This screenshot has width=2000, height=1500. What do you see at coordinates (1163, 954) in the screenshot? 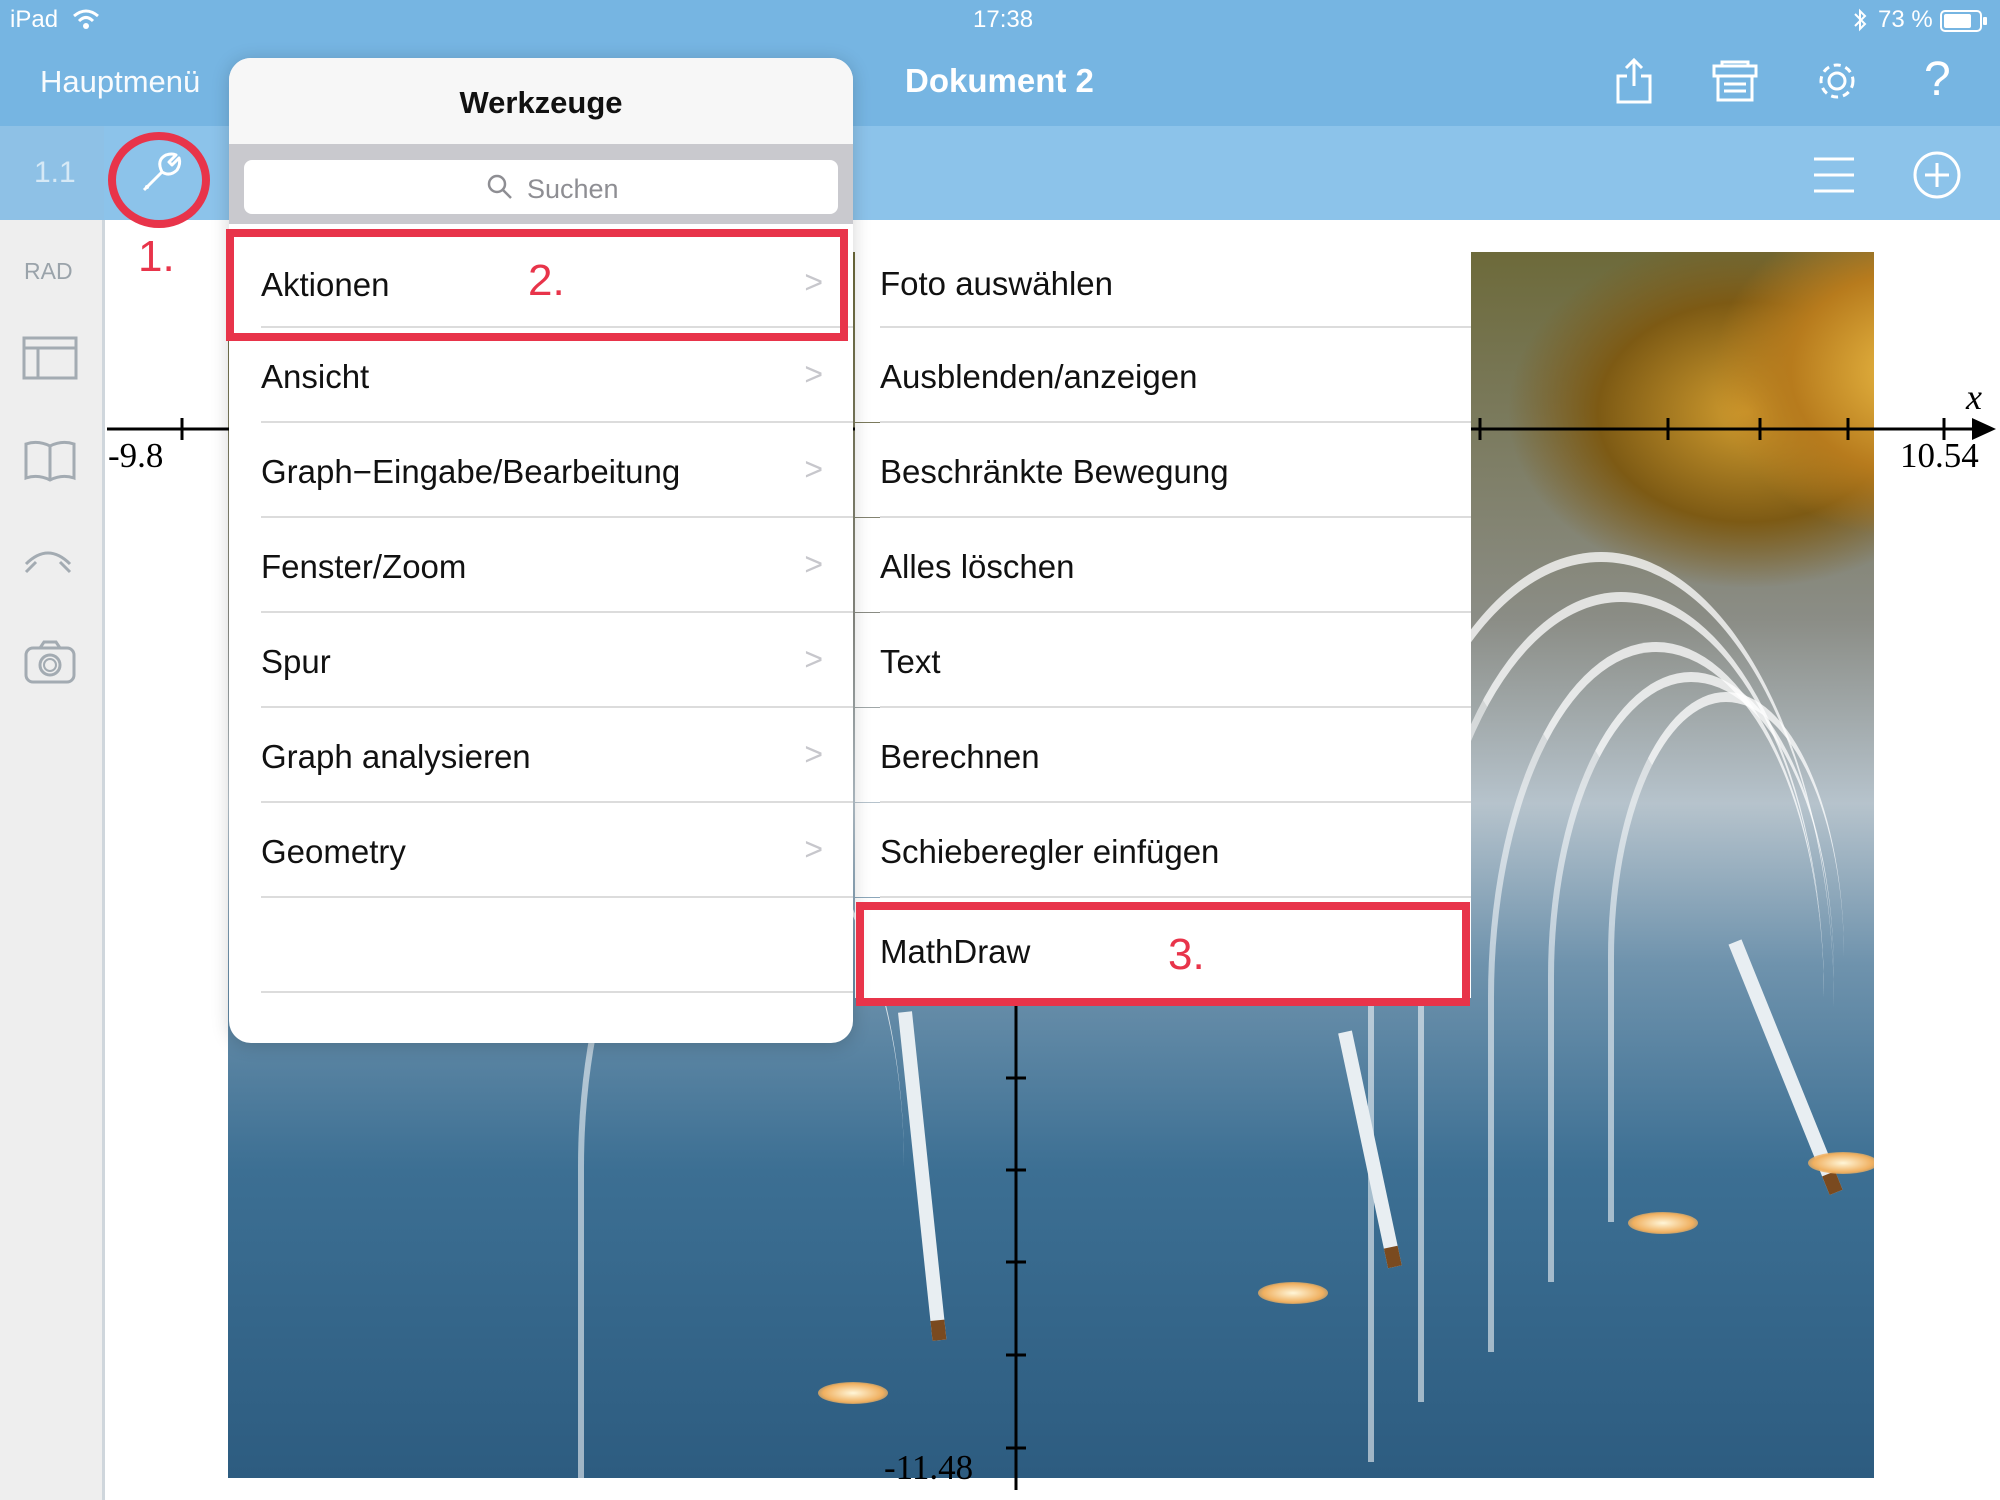
I see `step3-highlight-box` at bounding box center [1163, 954].